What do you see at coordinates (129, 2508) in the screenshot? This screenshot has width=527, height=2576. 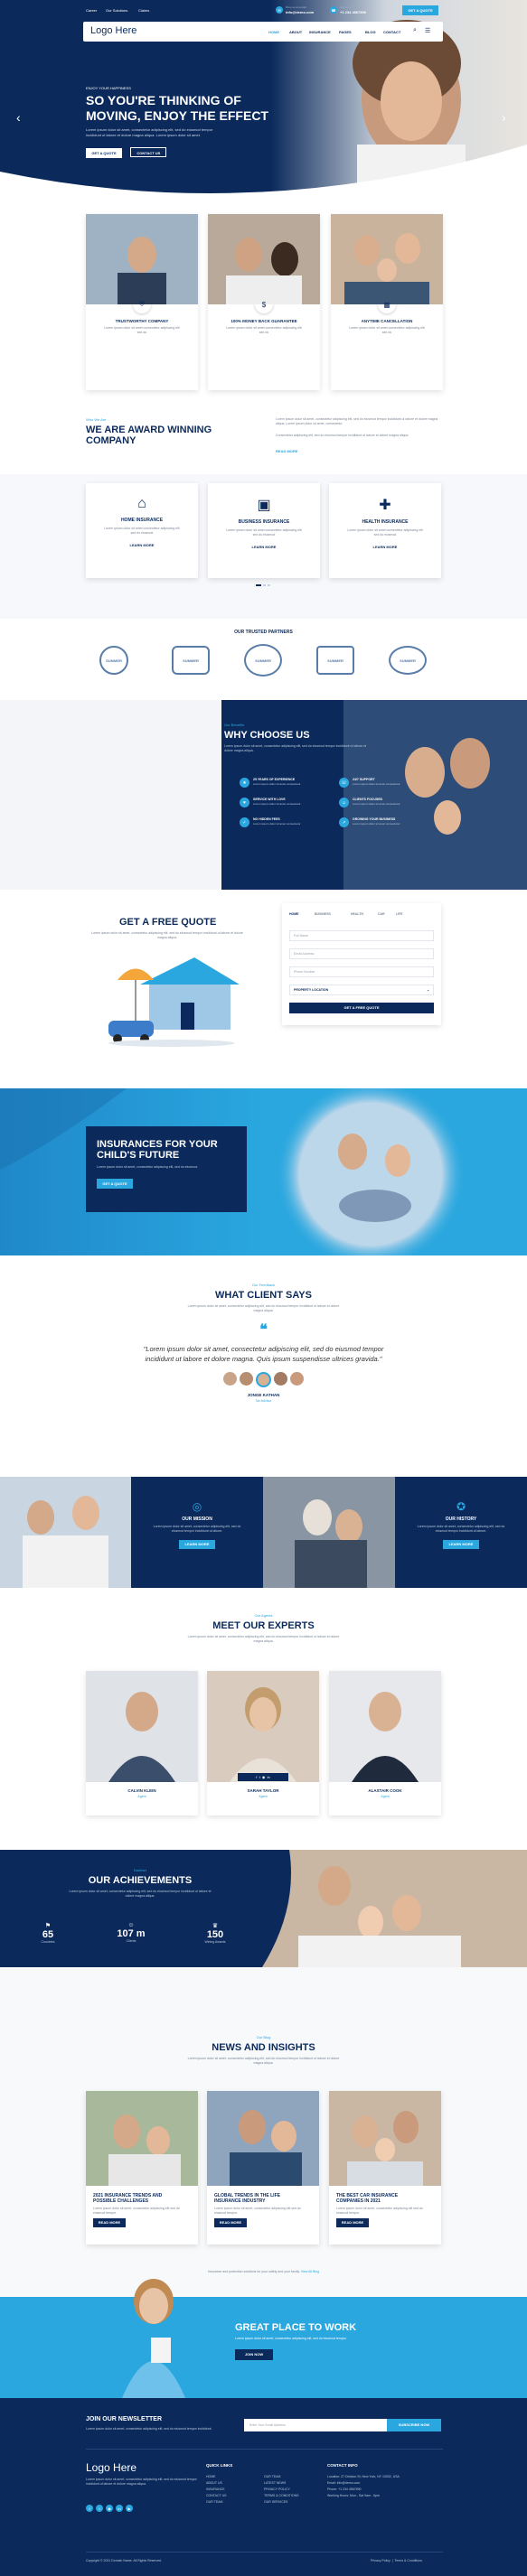 I see `youtube-icon: ▶` at bounding box center [129, 2508].